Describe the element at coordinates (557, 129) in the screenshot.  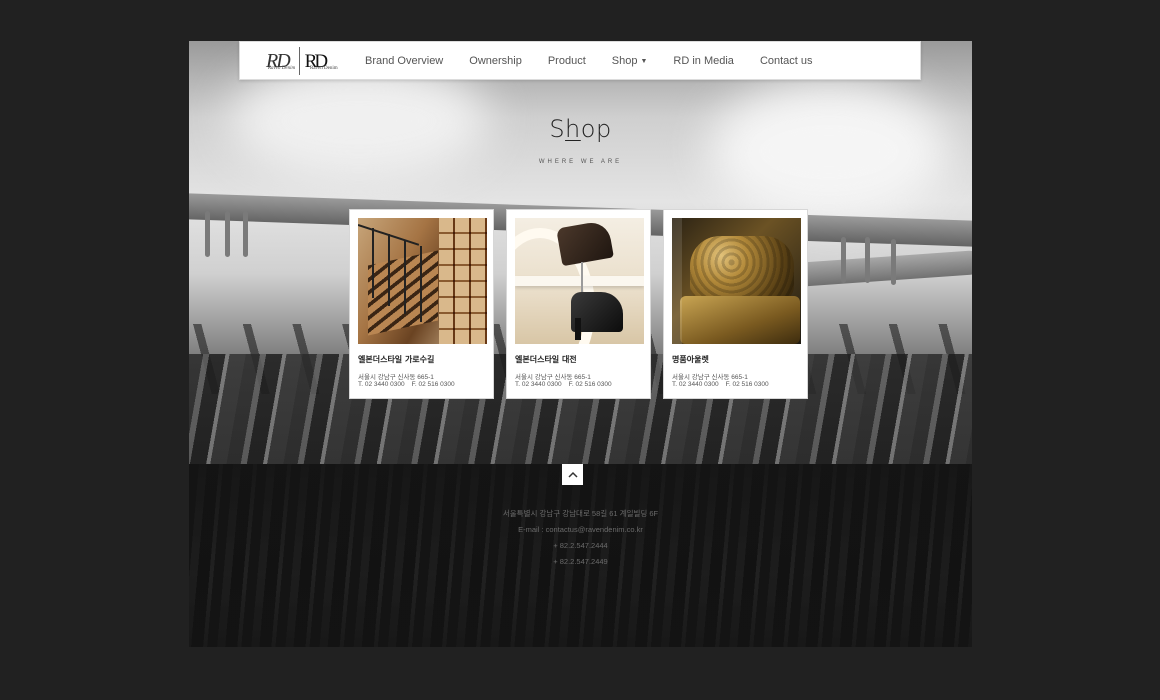
I see `title-part: S` at that location.